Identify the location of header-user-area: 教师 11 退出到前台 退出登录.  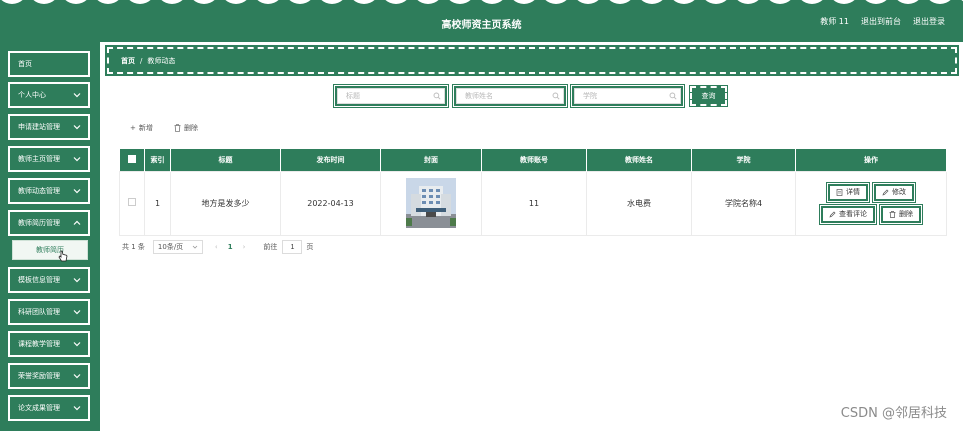
(882, 21).